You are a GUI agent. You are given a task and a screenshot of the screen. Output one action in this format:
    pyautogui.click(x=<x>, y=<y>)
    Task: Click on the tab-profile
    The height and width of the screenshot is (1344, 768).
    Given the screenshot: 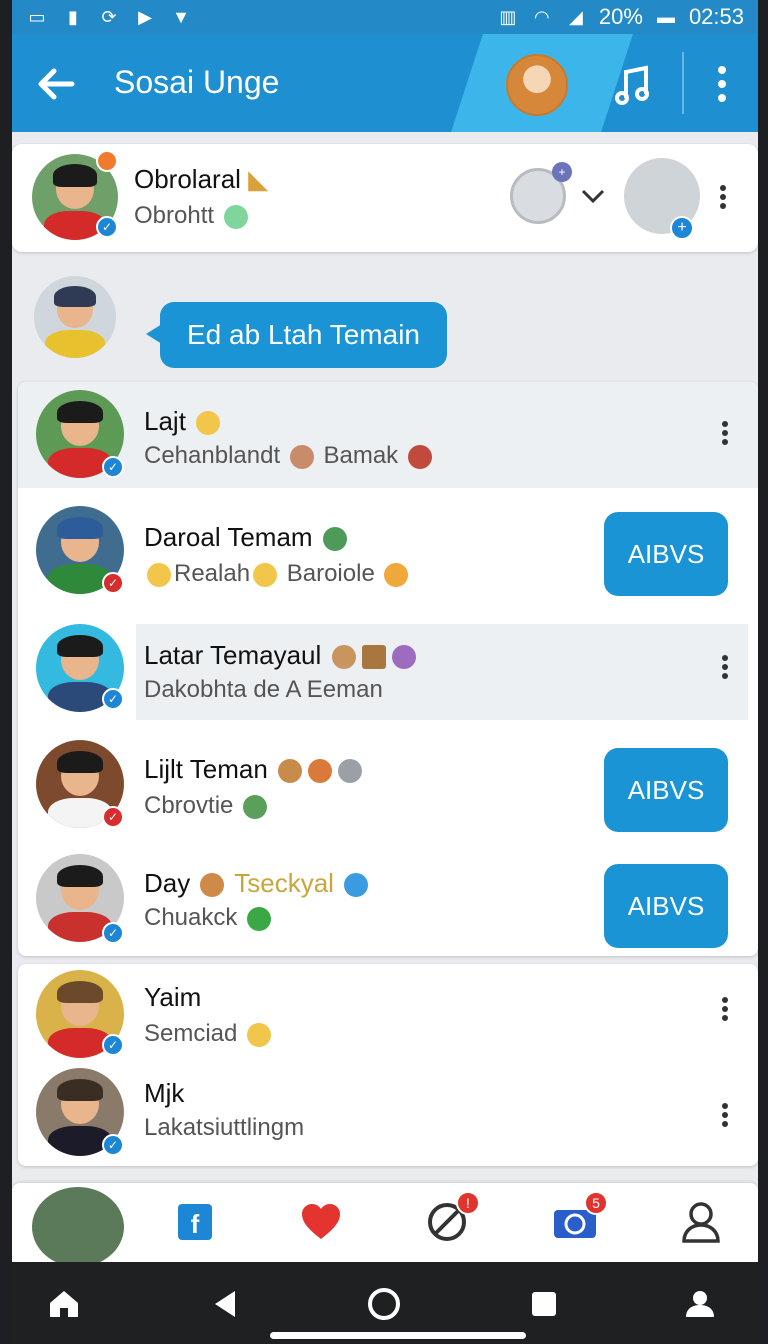 What is the action you would take?
    pyautogui.click(x=701, y=1222)
    